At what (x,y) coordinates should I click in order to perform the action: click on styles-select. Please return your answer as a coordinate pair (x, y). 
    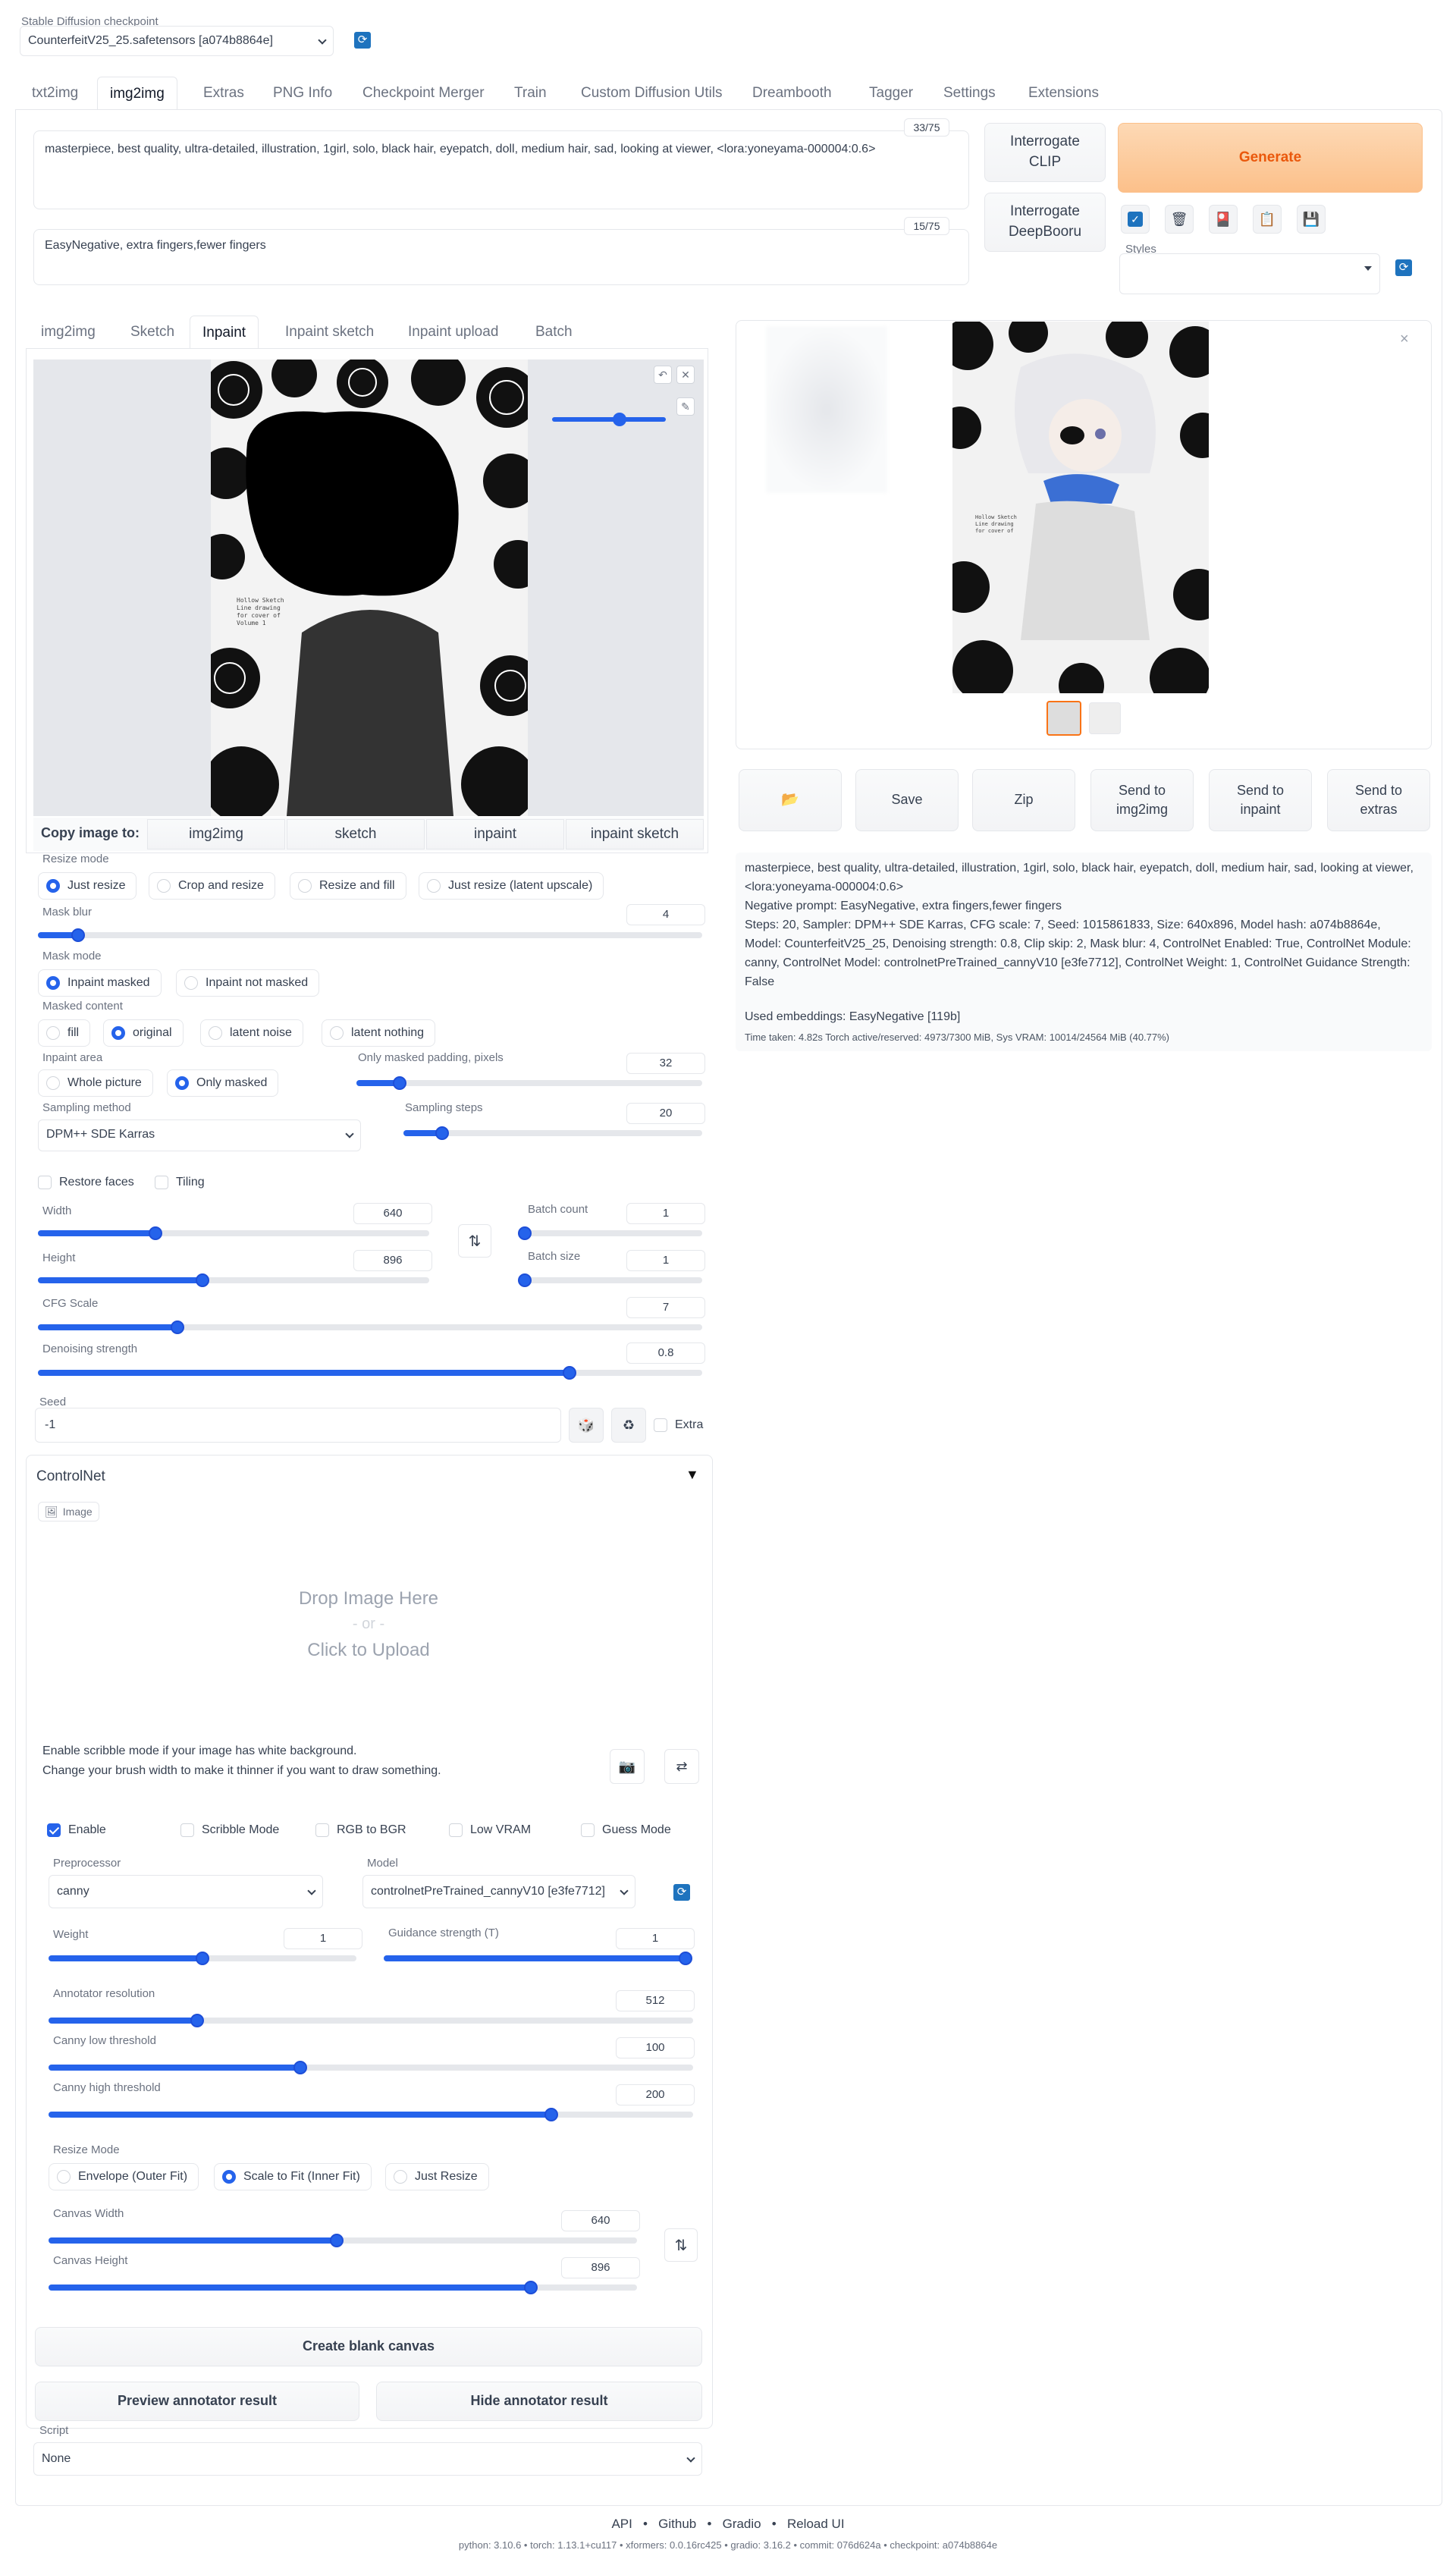
    Looking at the image, I should click on (1249, 273).